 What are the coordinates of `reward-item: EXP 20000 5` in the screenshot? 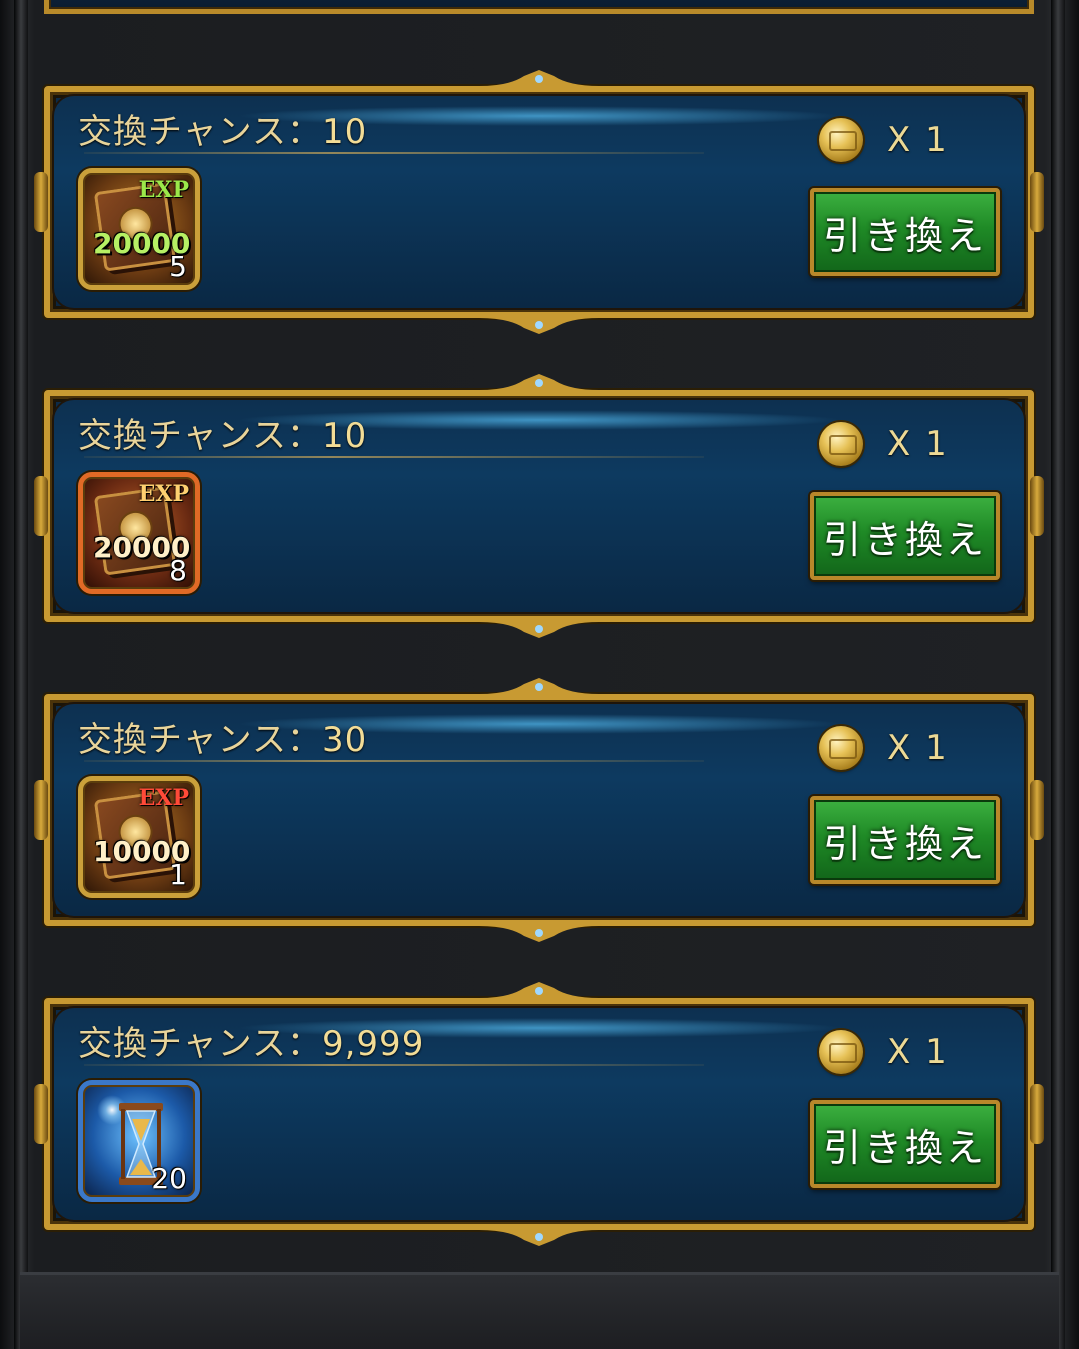 It's located at (139, 229).